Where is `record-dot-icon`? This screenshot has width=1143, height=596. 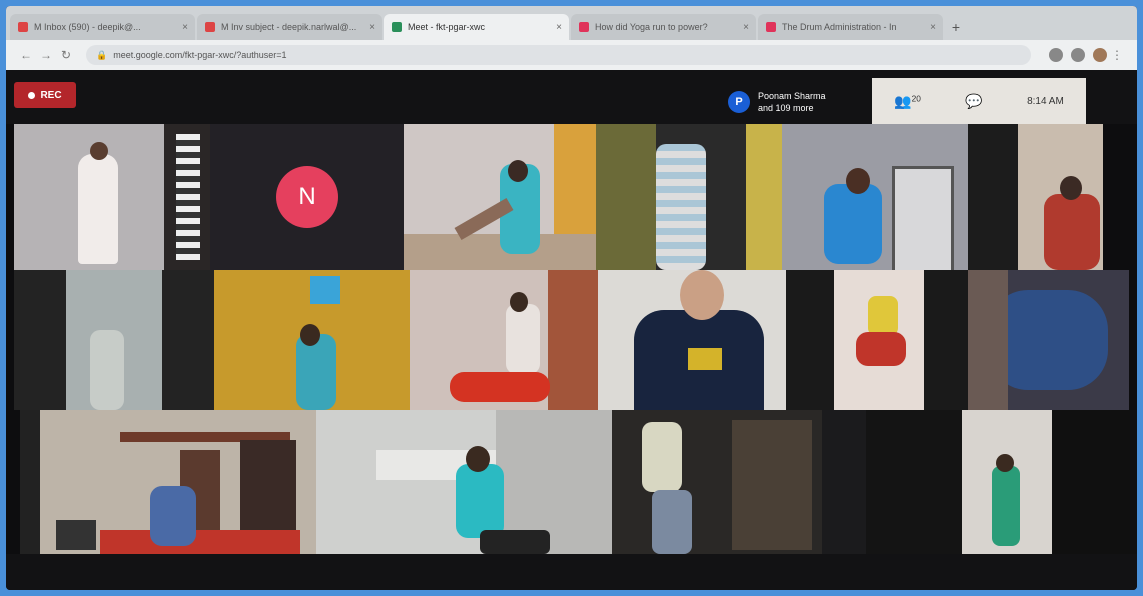 record-dot-icon is located at coordinates (32, 95).